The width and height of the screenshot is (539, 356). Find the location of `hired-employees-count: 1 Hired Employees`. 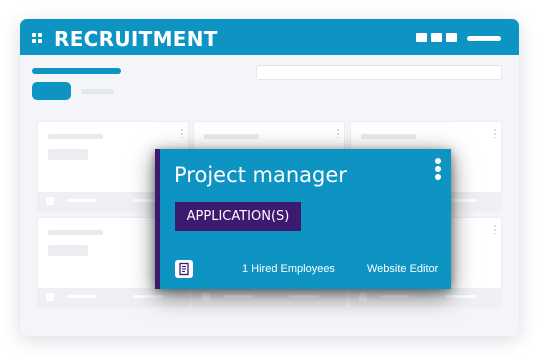

hired-employees-count: 1 Hired Employees is located at coordinates (288, 269).